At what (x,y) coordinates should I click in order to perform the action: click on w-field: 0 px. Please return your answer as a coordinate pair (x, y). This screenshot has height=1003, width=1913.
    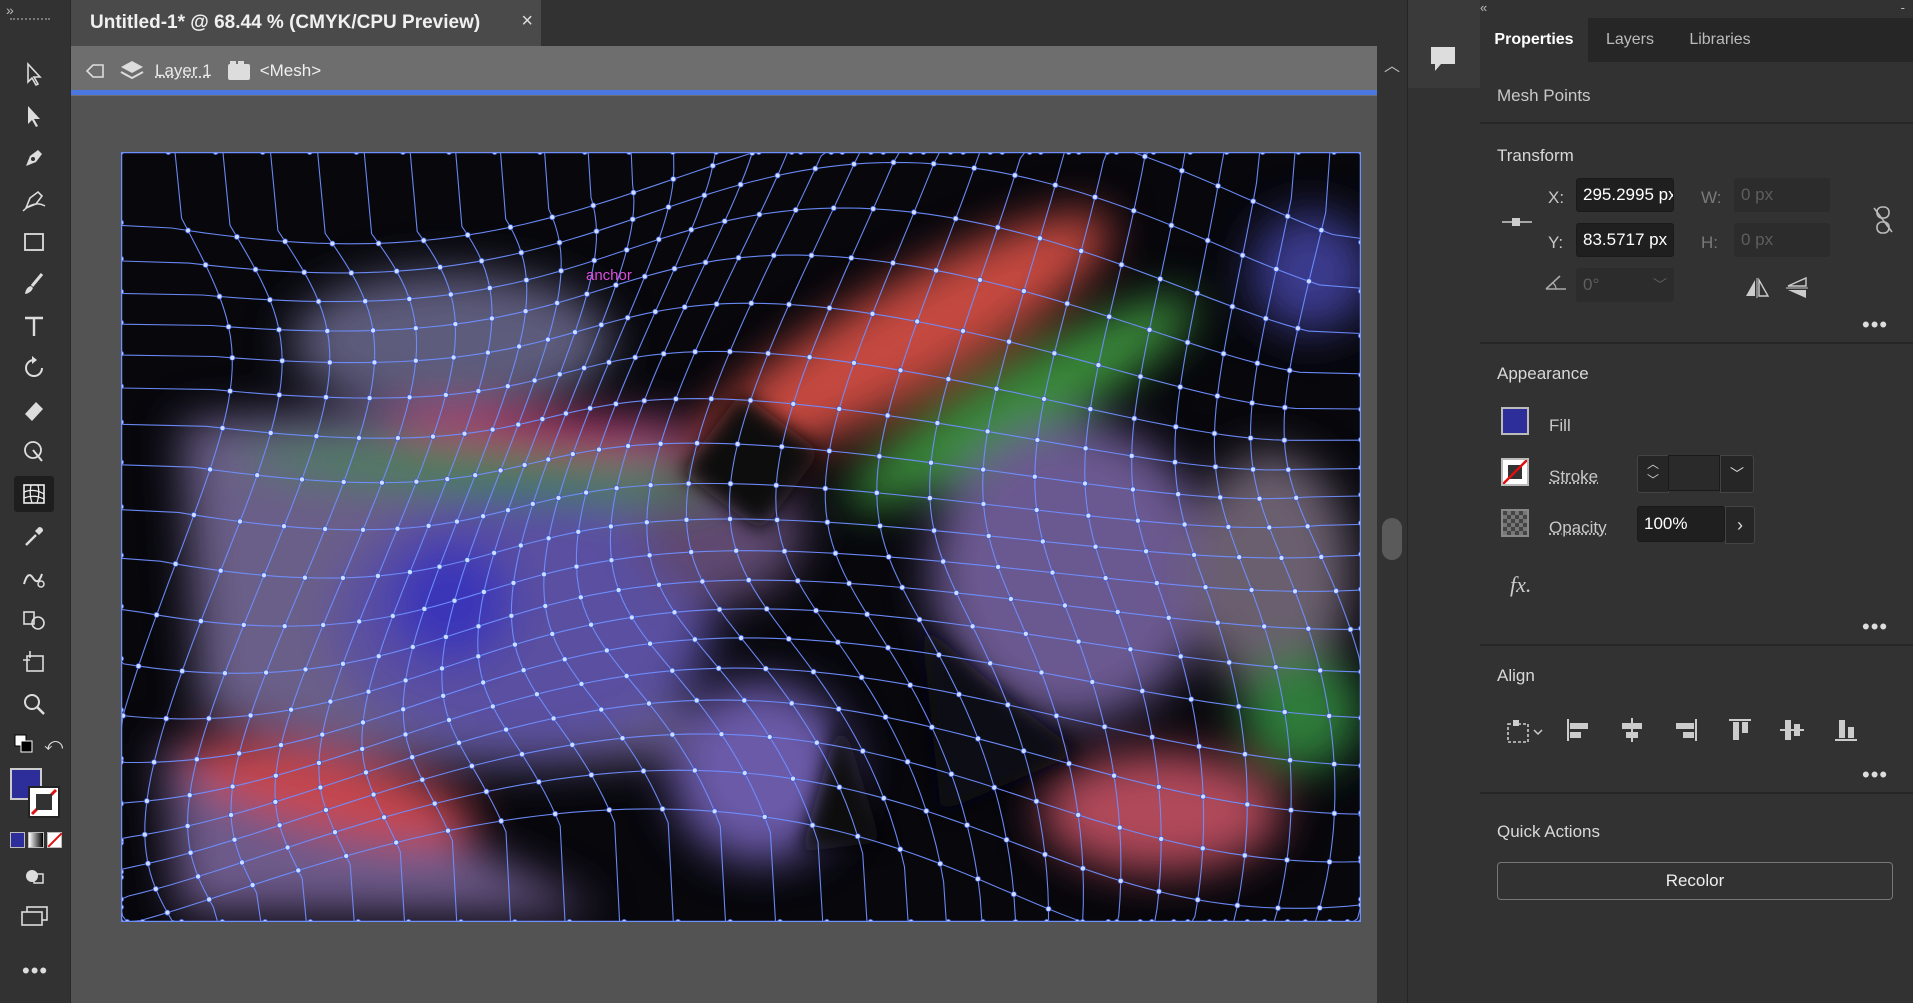
    Looking at the image, I should click on (1782, 195).